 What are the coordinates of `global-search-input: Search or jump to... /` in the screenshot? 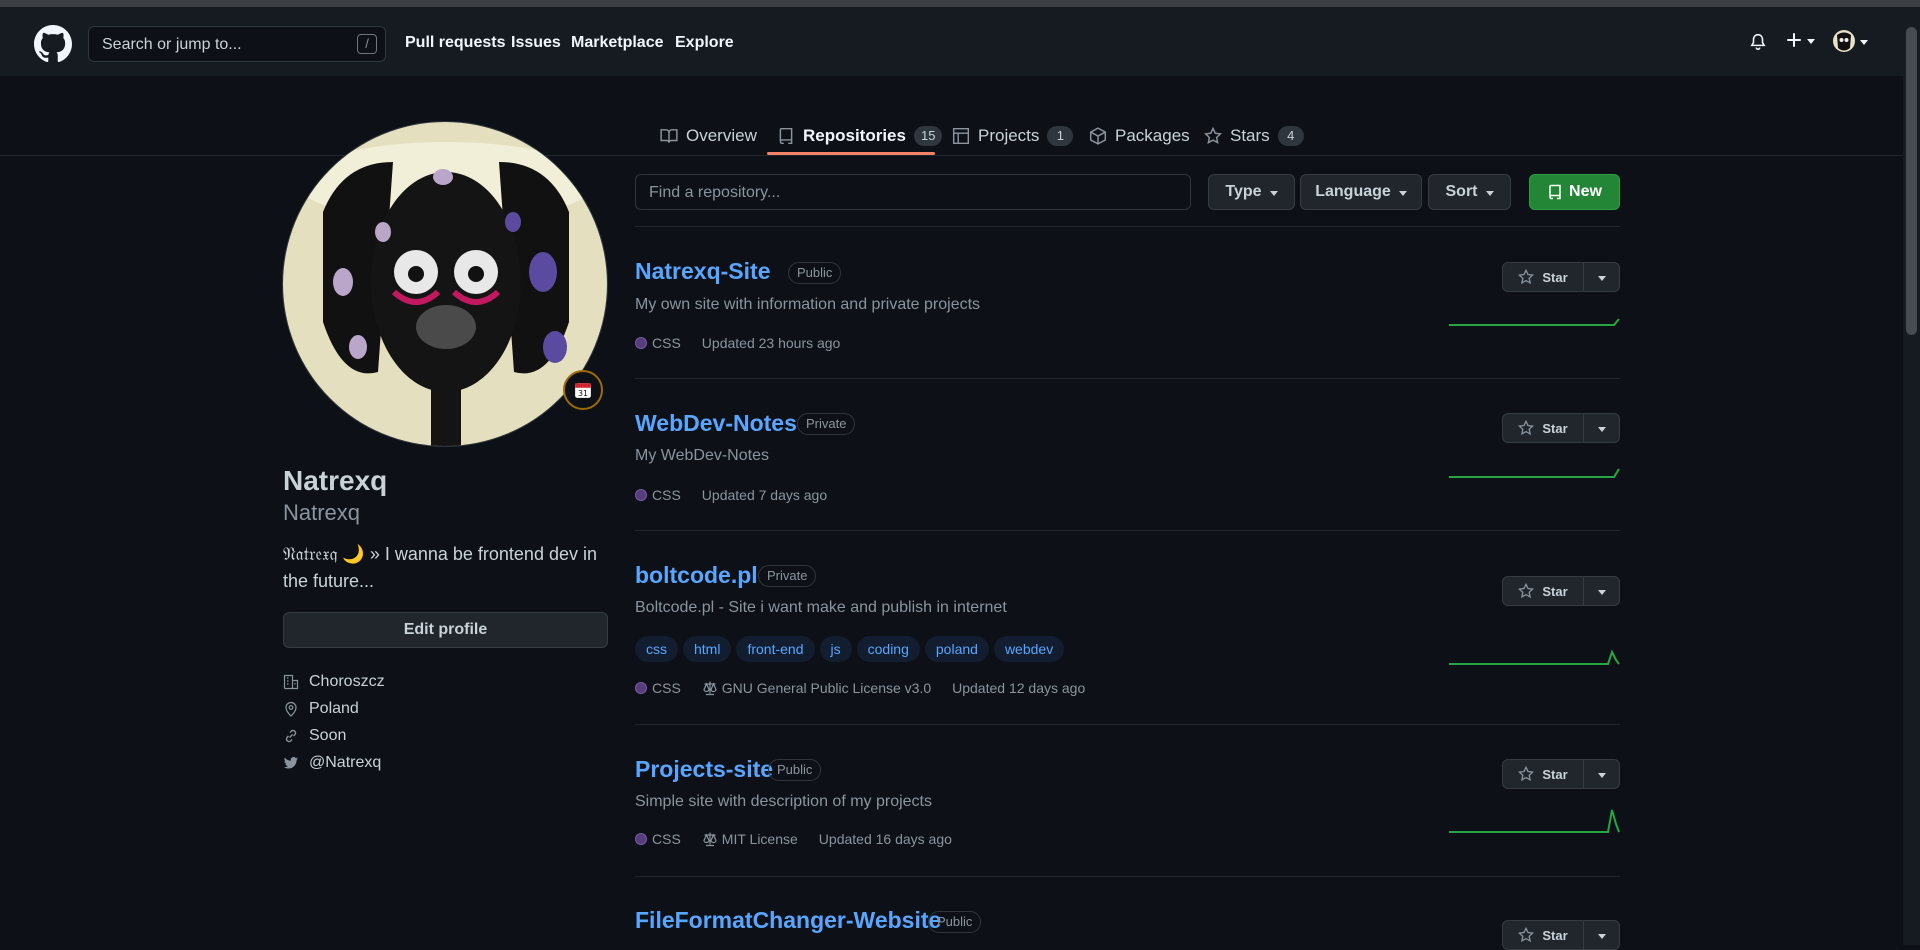 It's located at (237, 44).